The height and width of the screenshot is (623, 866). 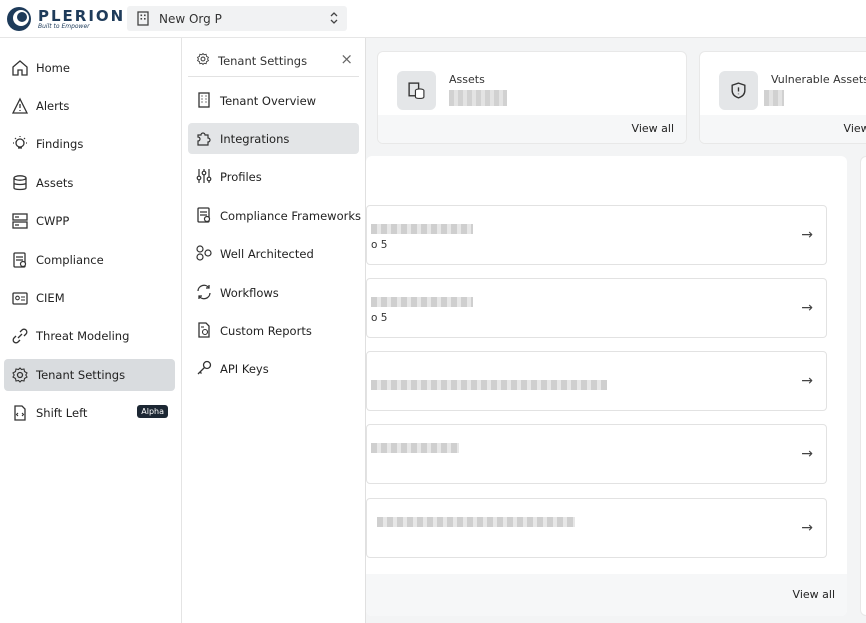 I want to click on panel-item-workflows: Workflows, so click(x=273, y=292).